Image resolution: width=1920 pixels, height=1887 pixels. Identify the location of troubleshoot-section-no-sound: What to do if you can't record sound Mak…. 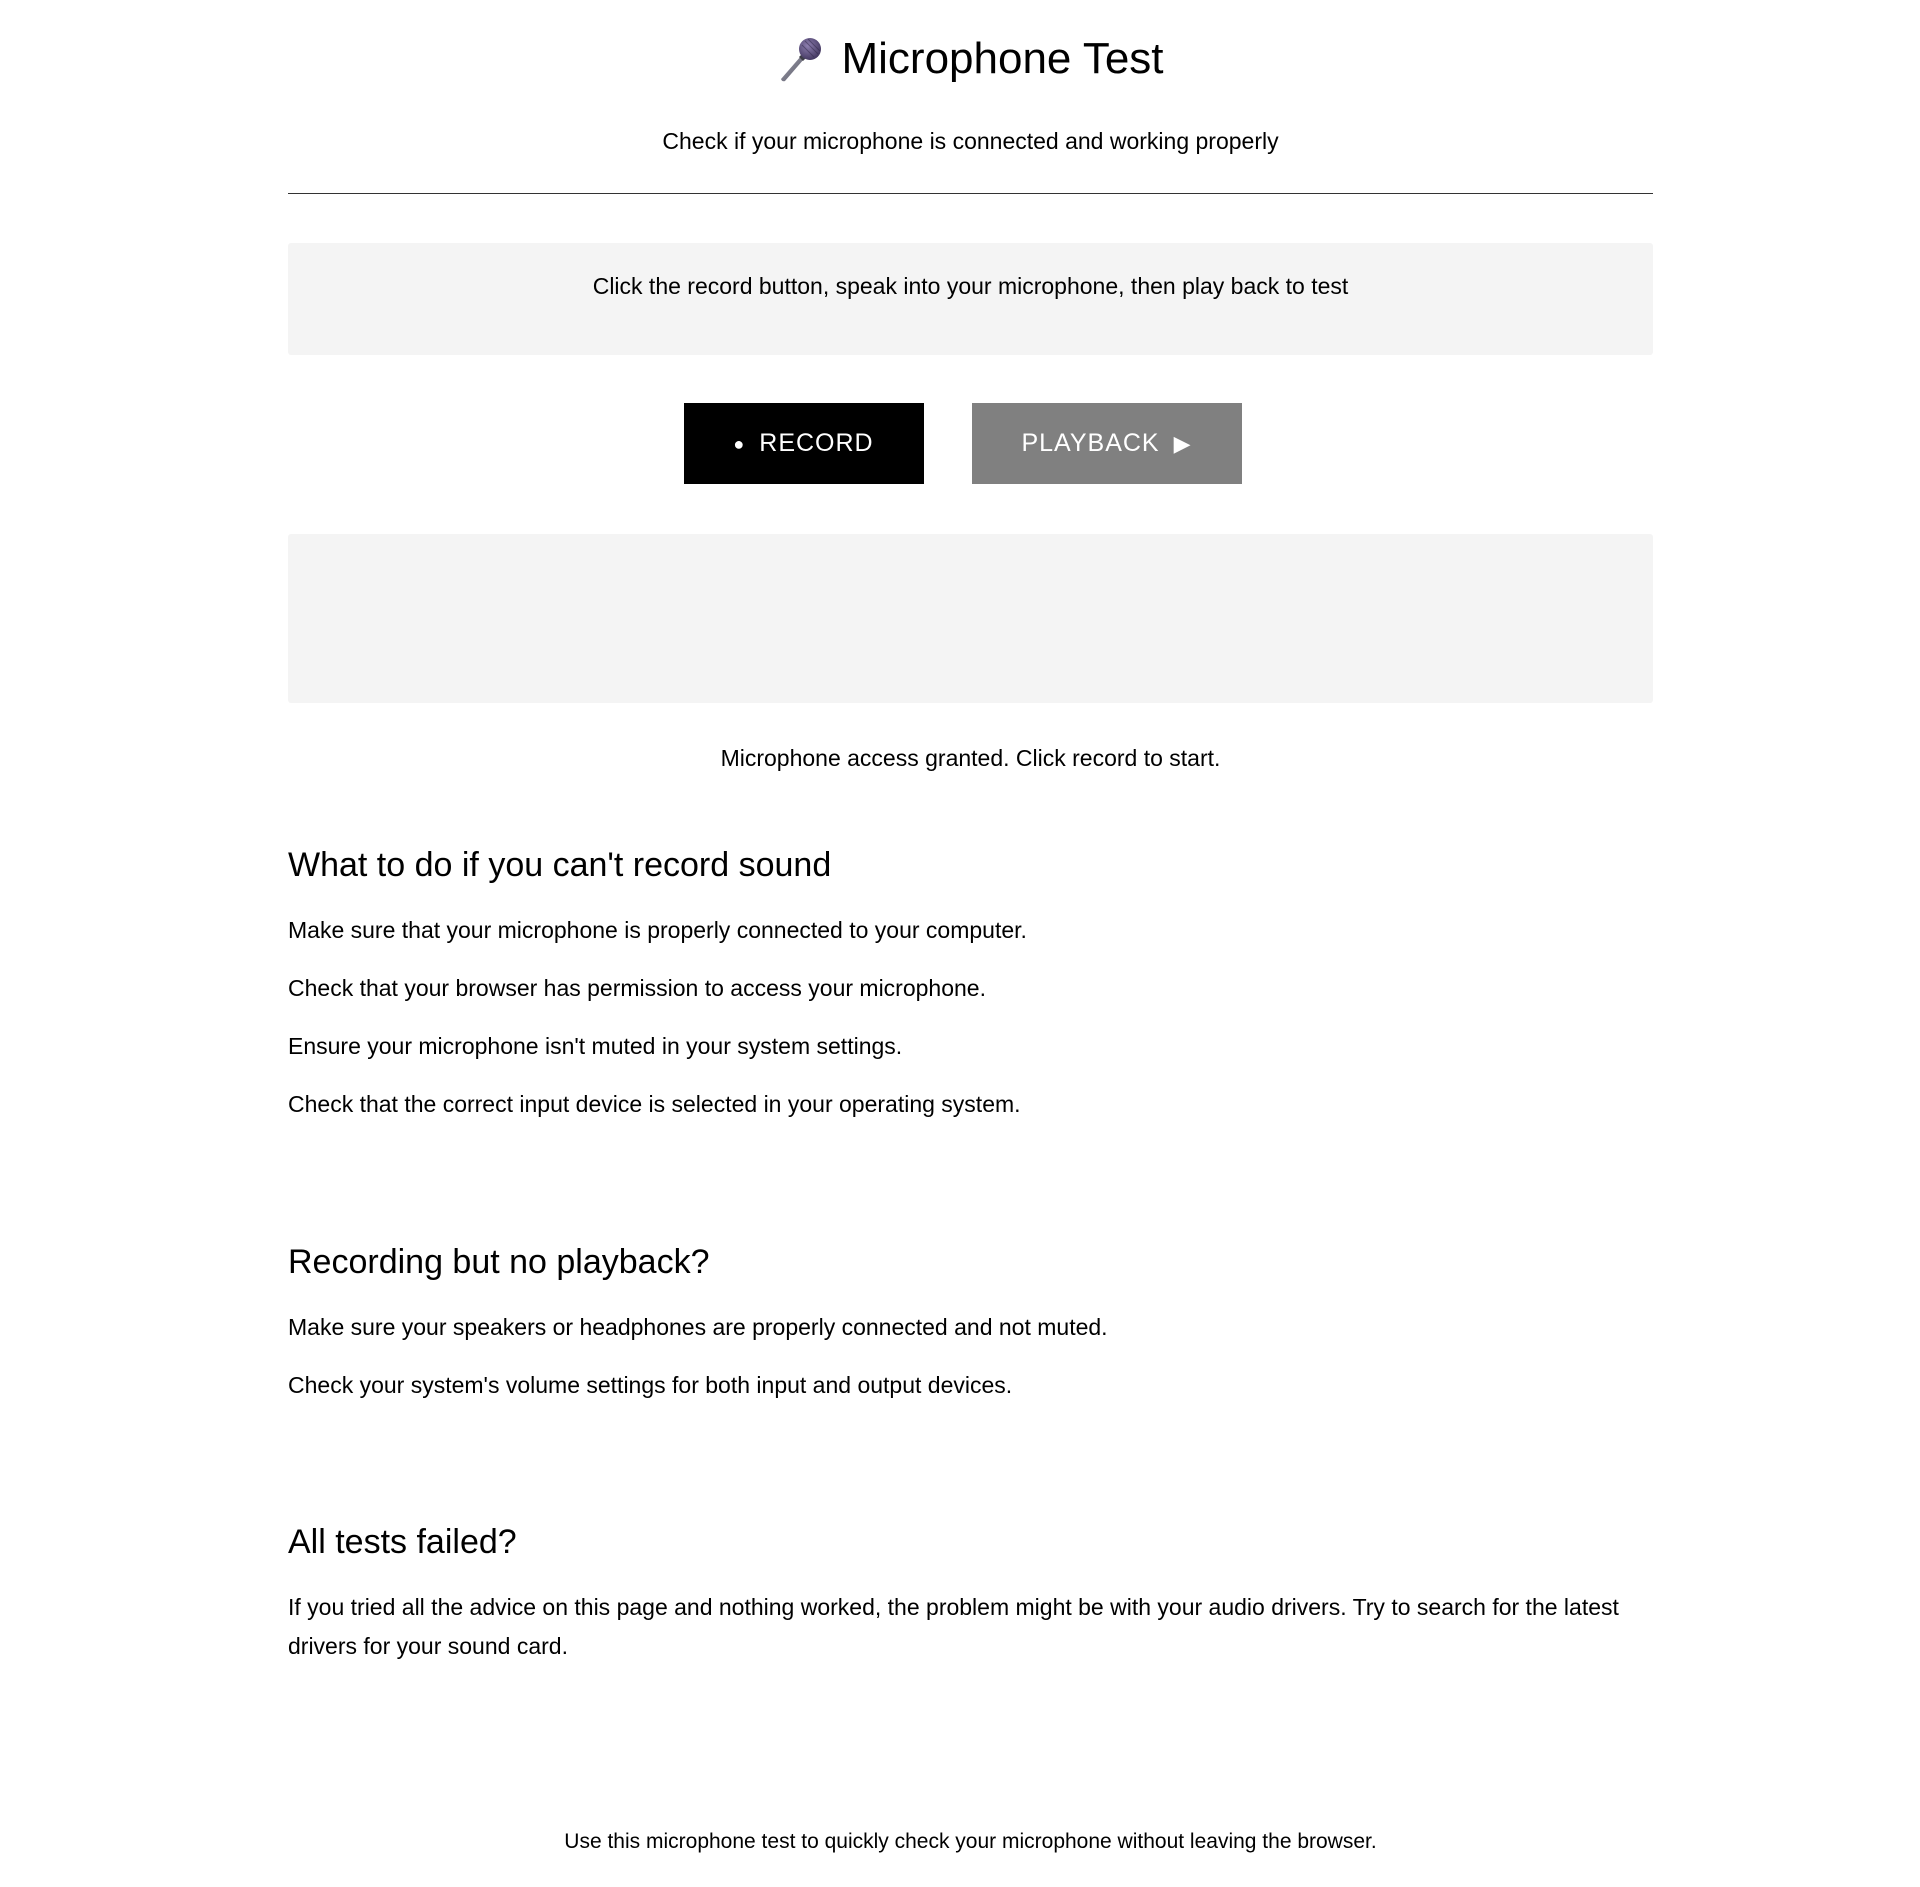
(970, 995).